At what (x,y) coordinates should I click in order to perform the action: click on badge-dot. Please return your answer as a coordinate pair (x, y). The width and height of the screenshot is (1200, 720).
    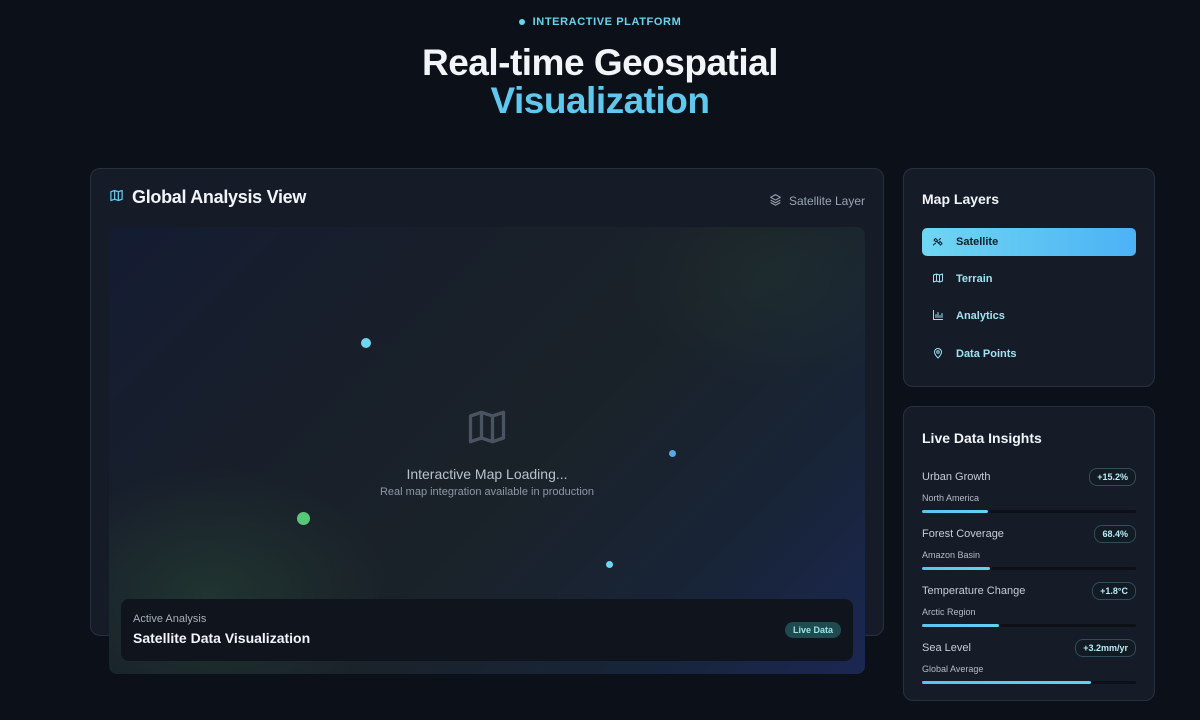
    Looking at the image, I should click on (521, 22).